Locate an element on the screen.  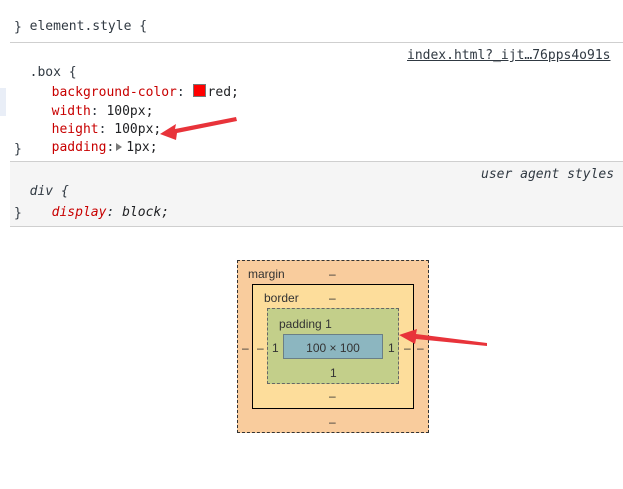
property-value: red; is located at coordinates (223, 92).